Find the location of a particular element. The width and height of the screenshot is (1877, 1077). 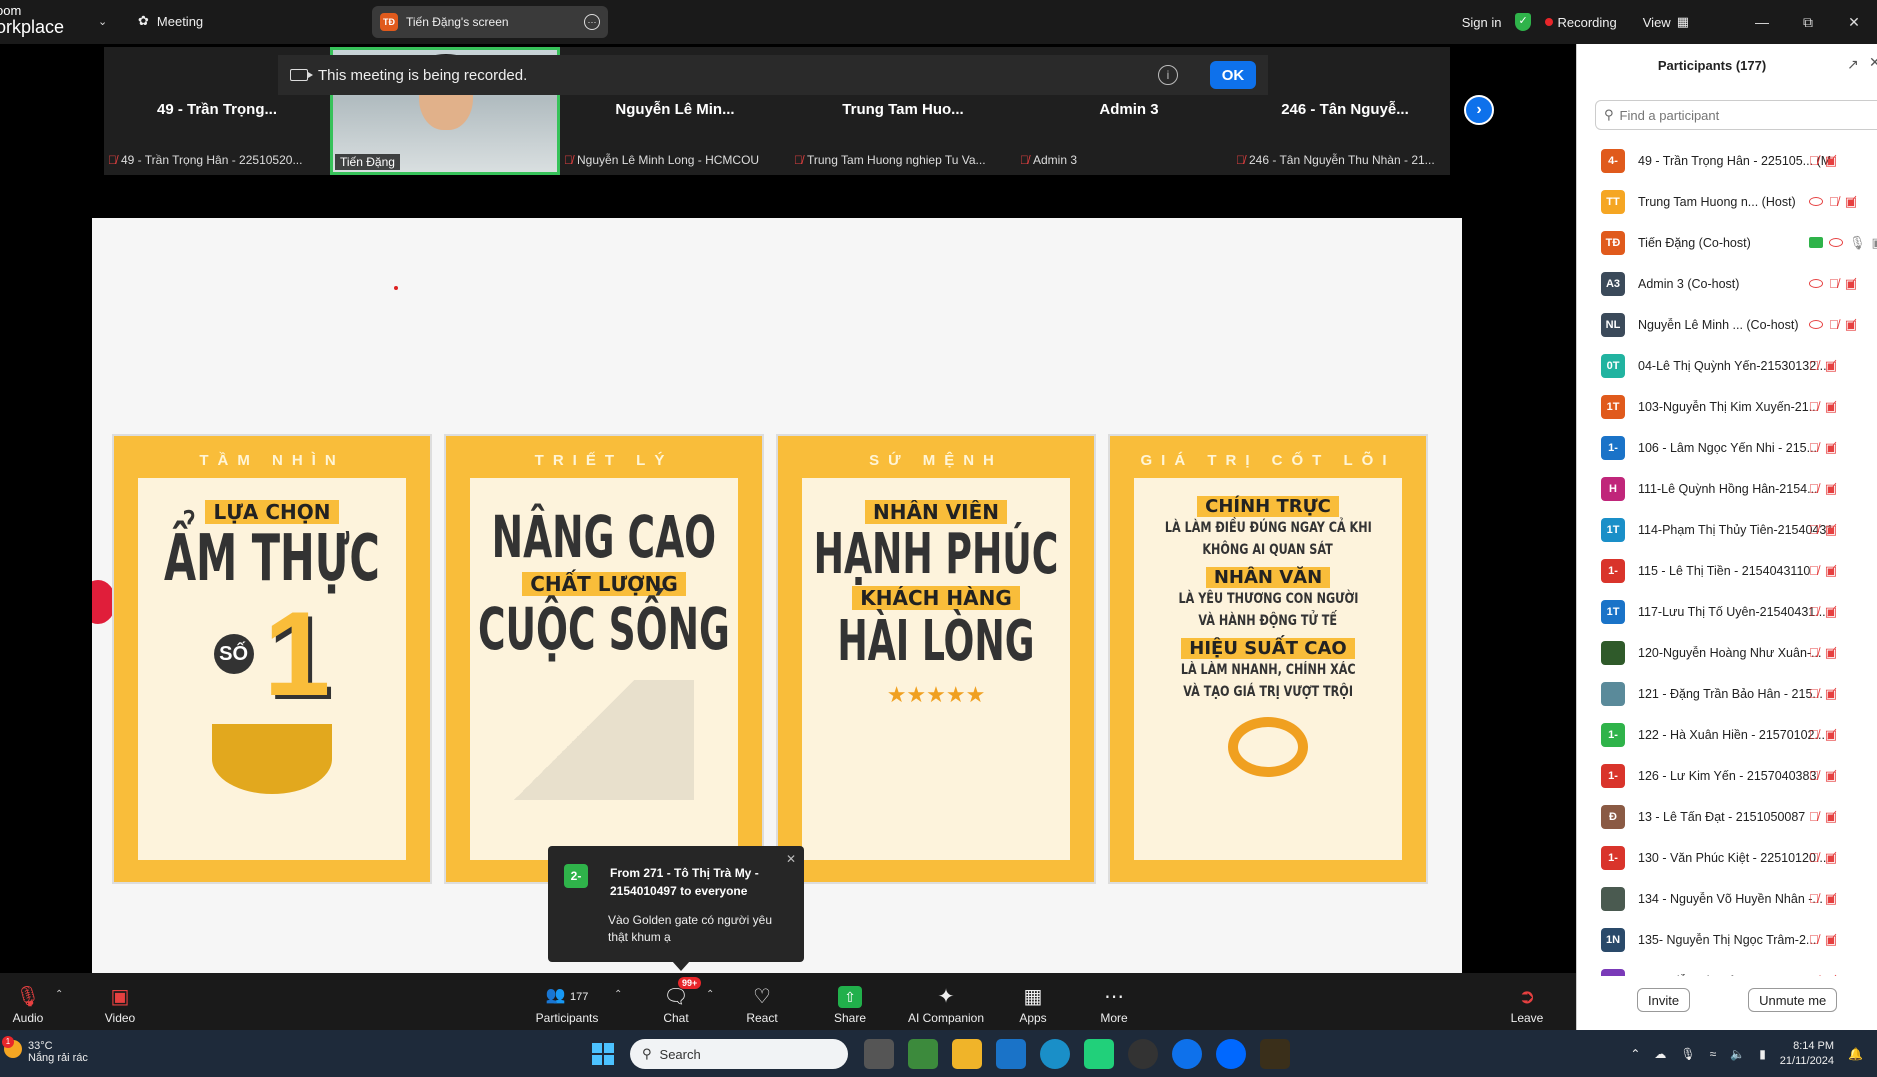

poster-text: VÀ TẠO GIÁ TRỊ VƯỢT TRỘI is located at coordinates (1268, 692).